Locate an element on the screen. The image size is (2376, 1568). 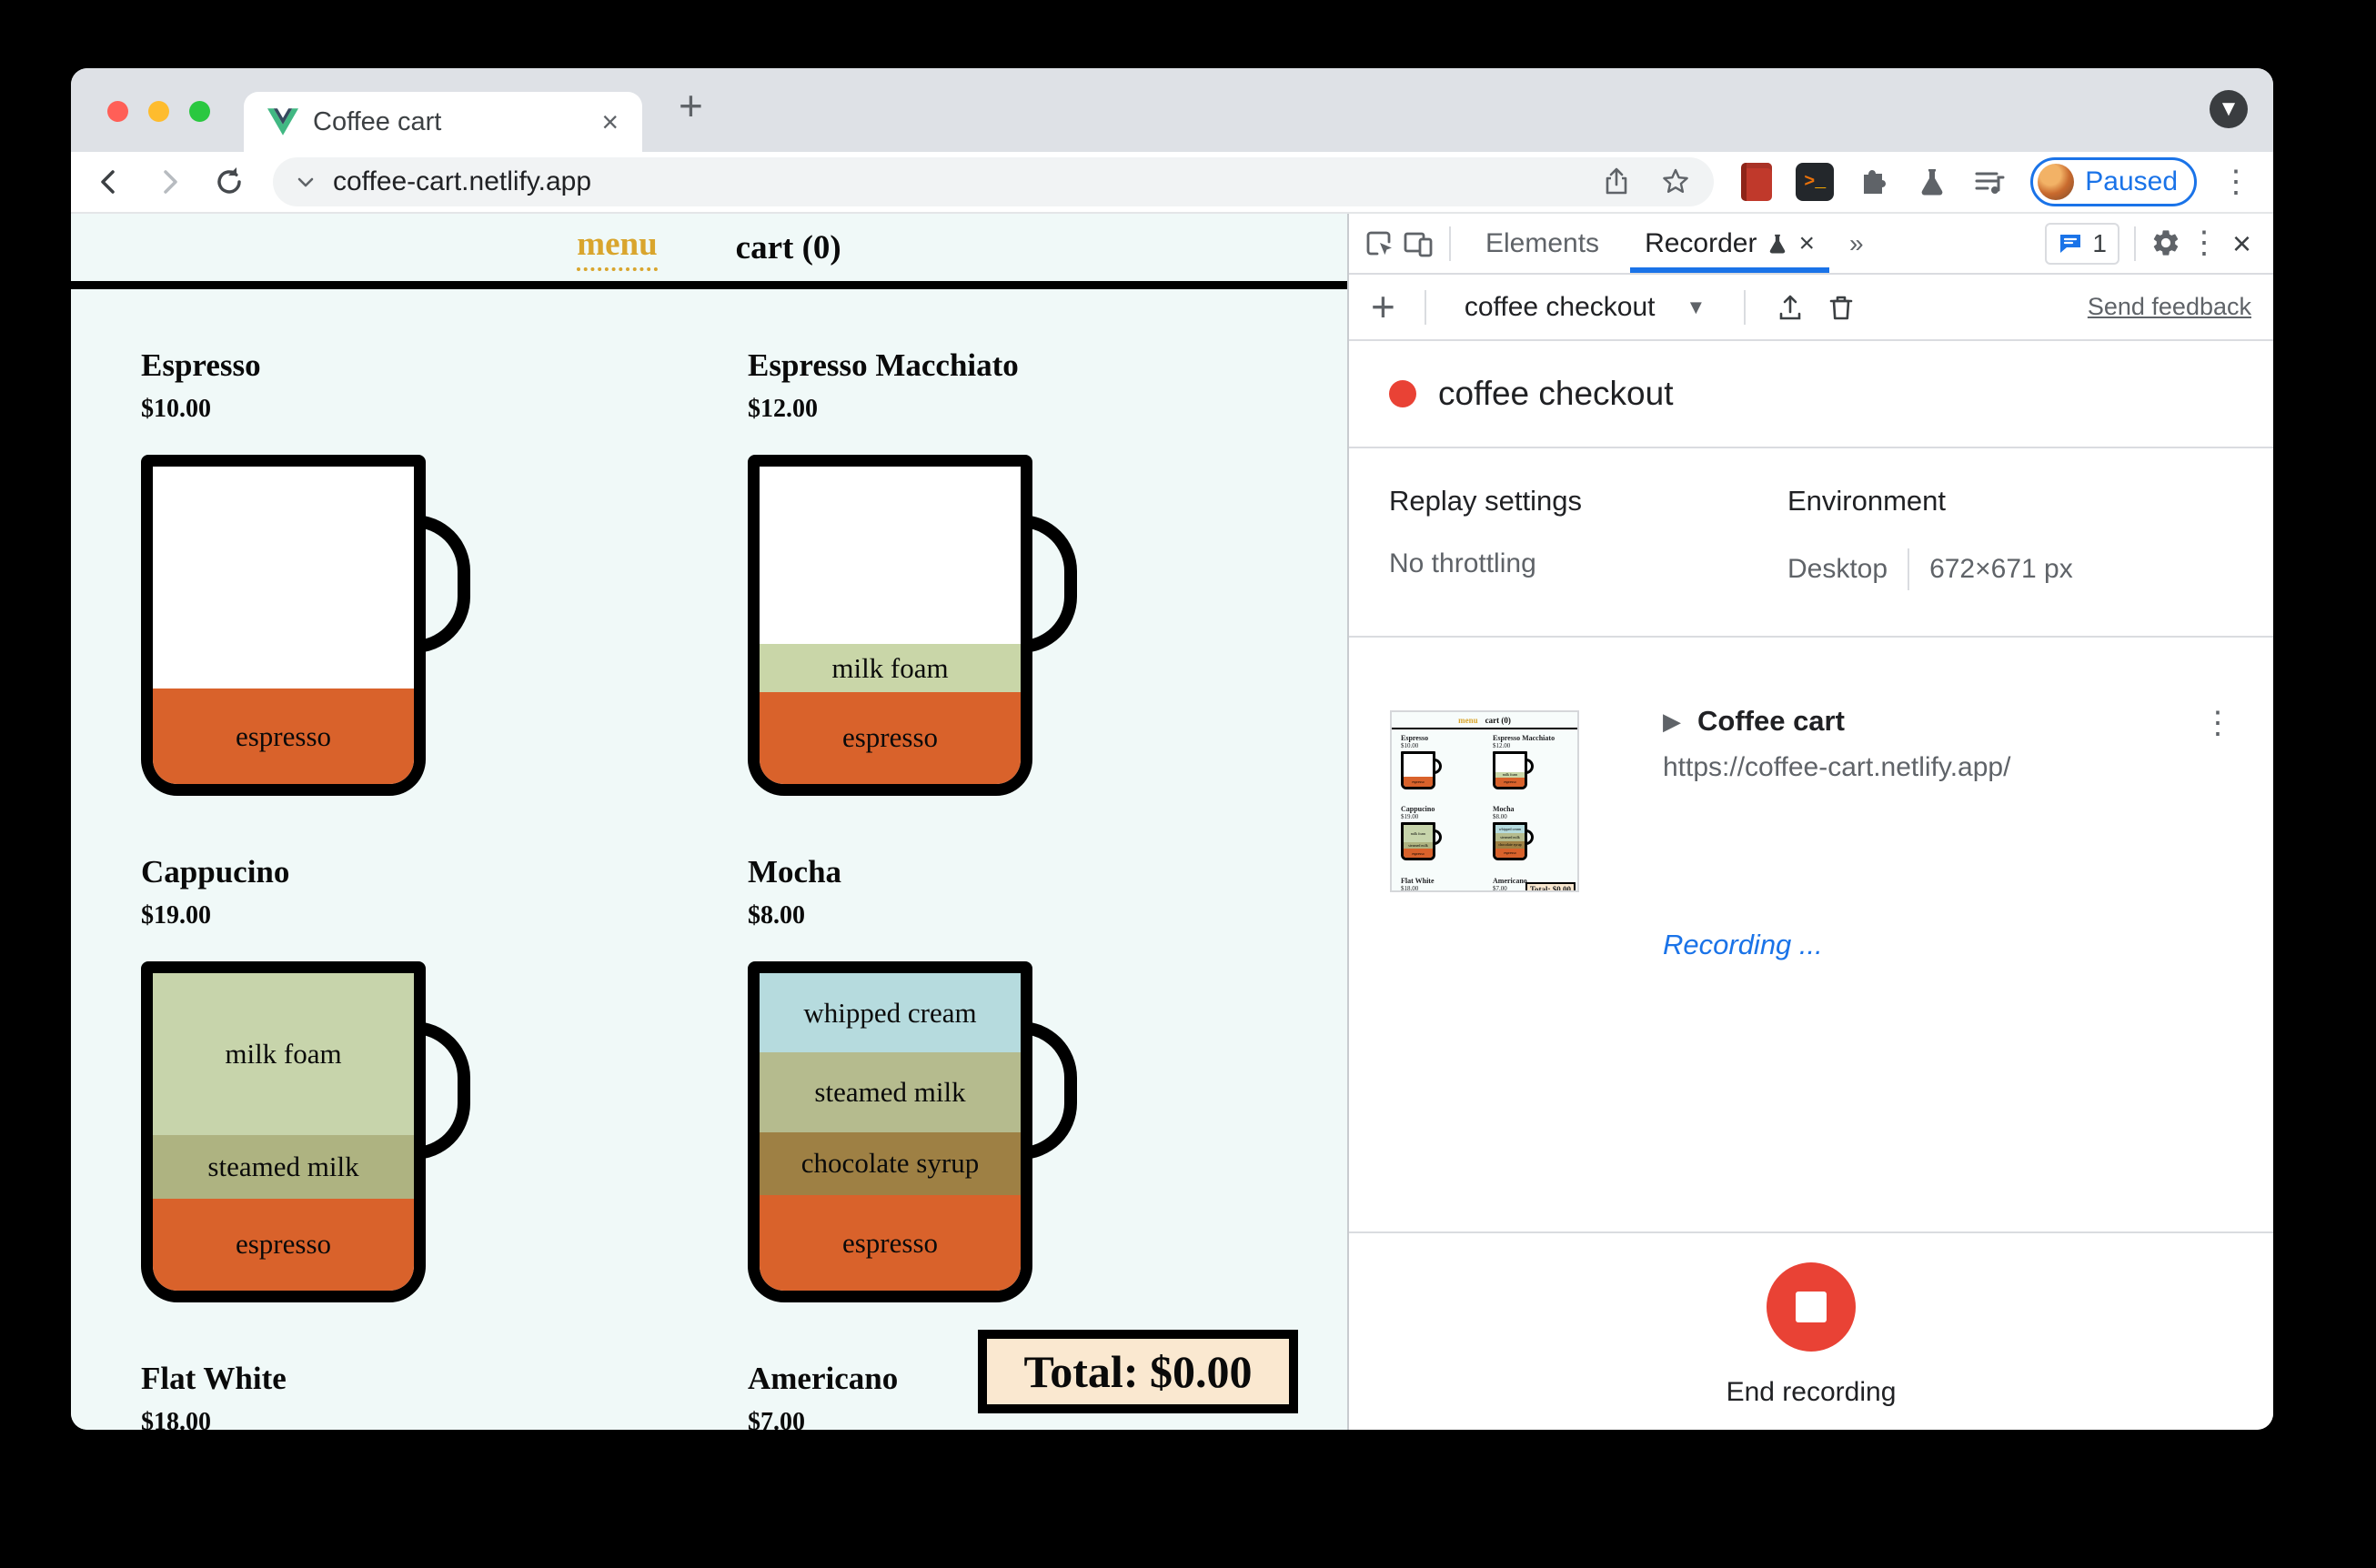
devtools-menu-kebab-icon: ⋮ is located at coordinates (2204, 243).